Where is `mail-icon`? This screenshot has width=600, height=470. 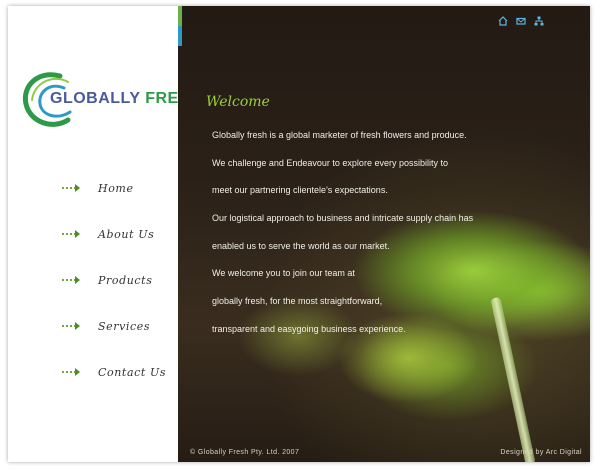 mail-icon is located at coordinates (521, 21).